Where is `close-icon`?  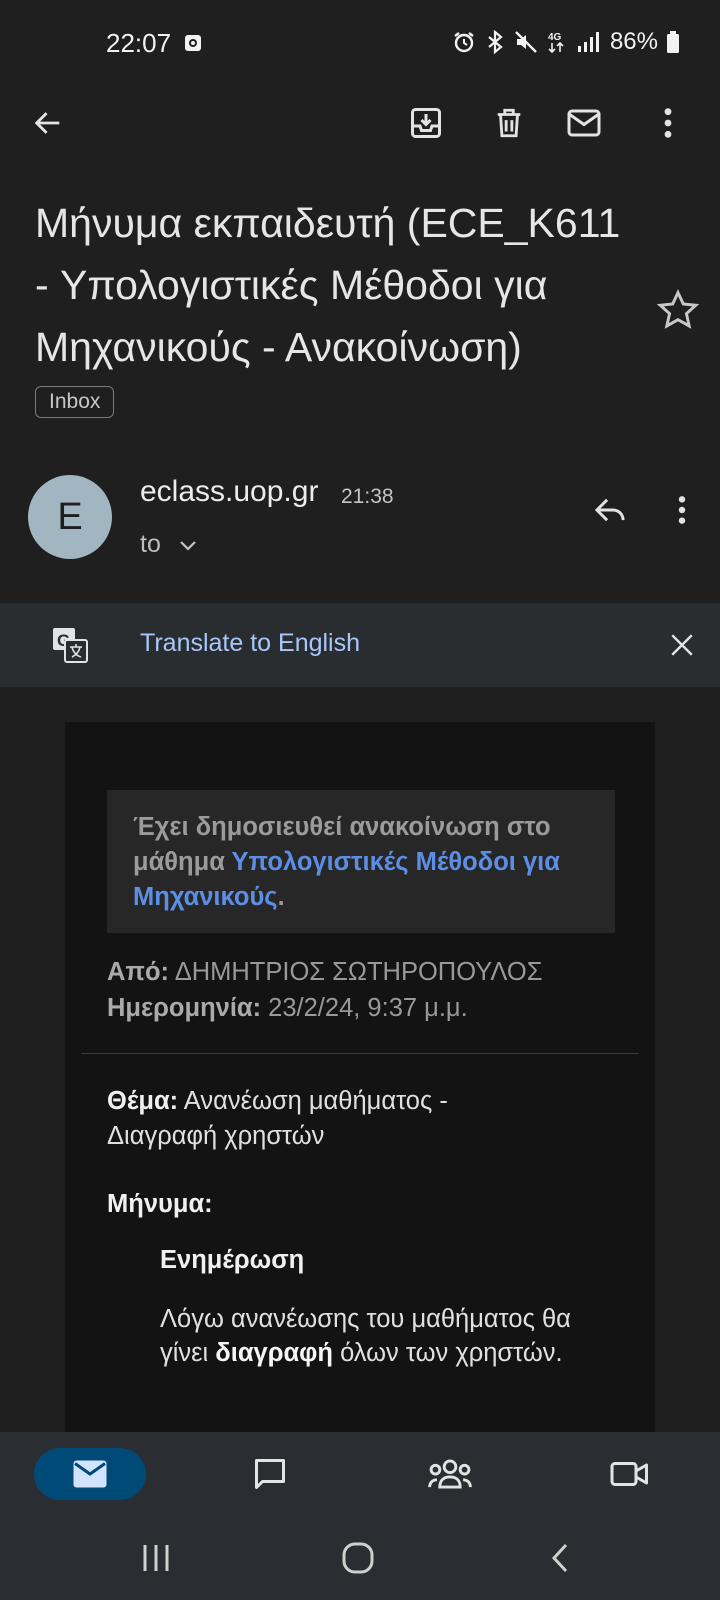
close-icon is located at coordinates (682, 645).